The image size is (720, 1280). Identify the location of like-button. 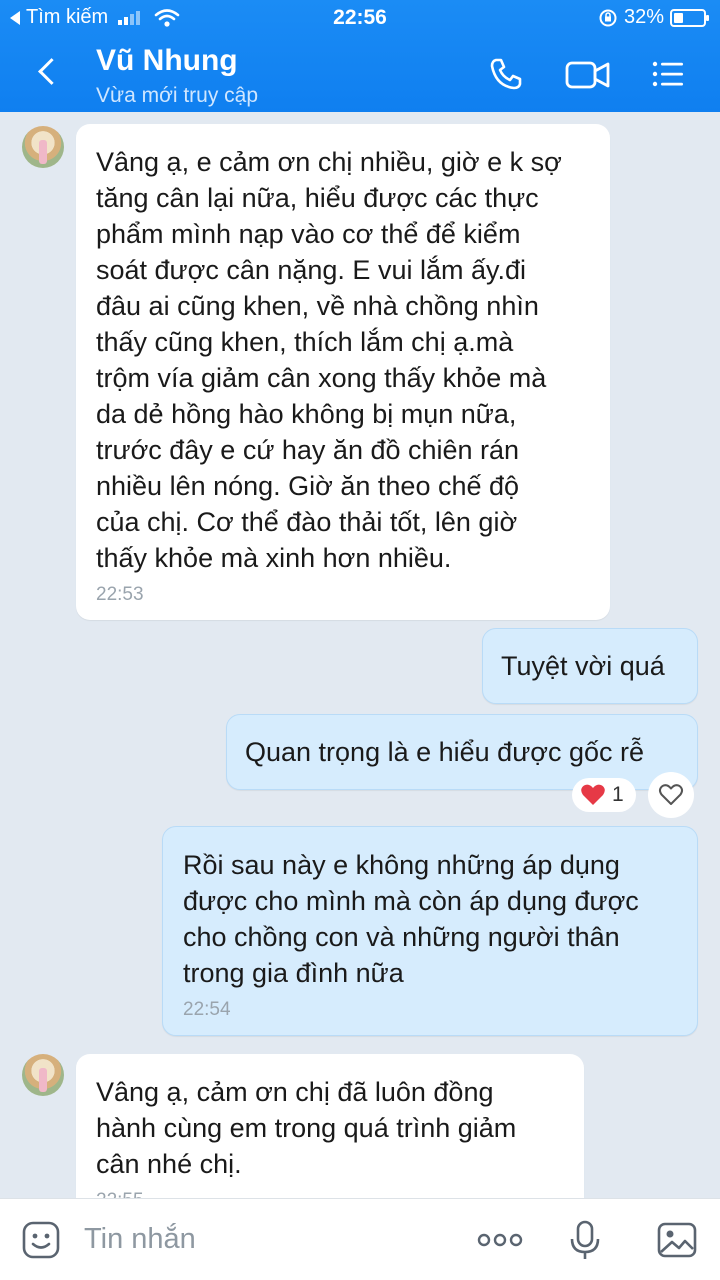
(671, 795).